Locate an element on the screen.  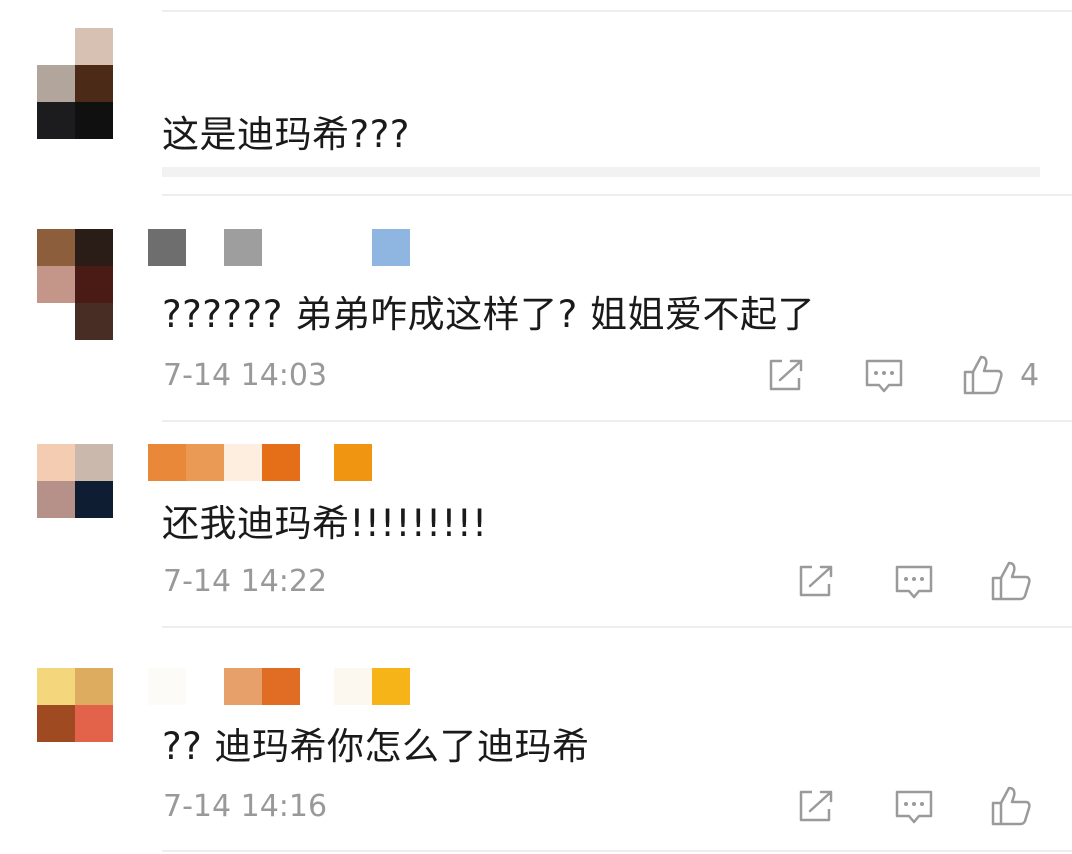
timestamp: 7-14 14:03 is located at coordinates (245, 375).